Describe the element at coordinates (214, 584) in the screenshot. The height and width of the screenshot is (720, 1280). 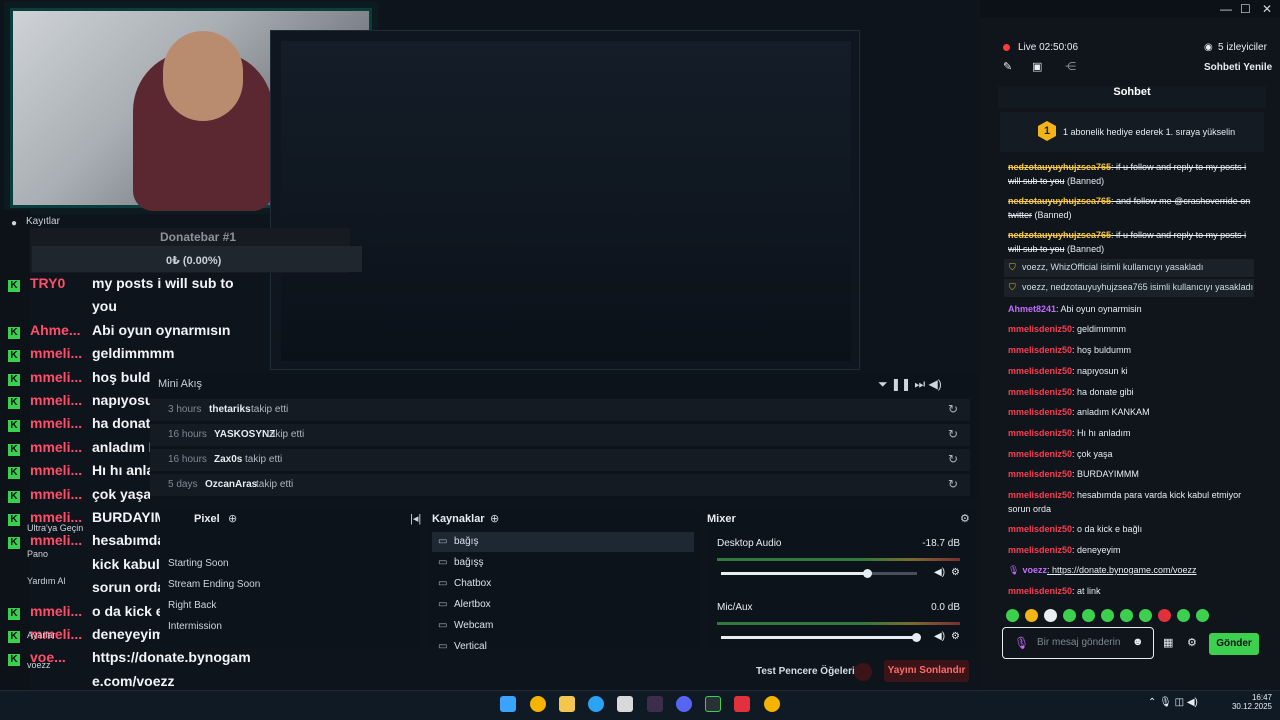
I see `scene-item: Stream Ending Soon` at that location.